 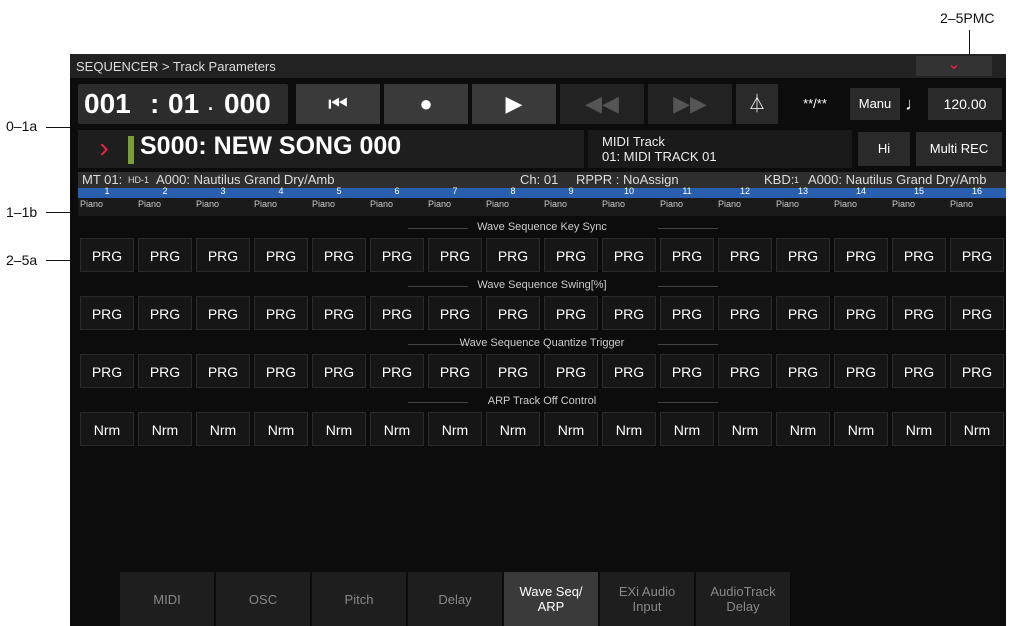 What do you see at coordinates (263, 599) in the screenshot?
I see `tab-osc: OSC` at bounding box center [263, 599].